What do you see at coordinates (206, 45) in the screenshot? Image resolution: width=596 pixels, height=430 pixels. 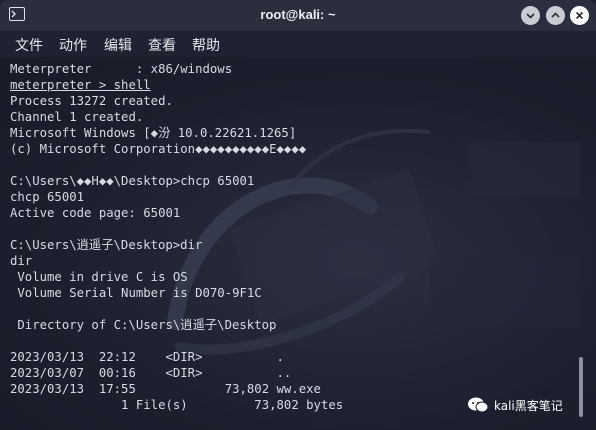 I see `menu-help: 帮助` at bounding box center [206, 45].